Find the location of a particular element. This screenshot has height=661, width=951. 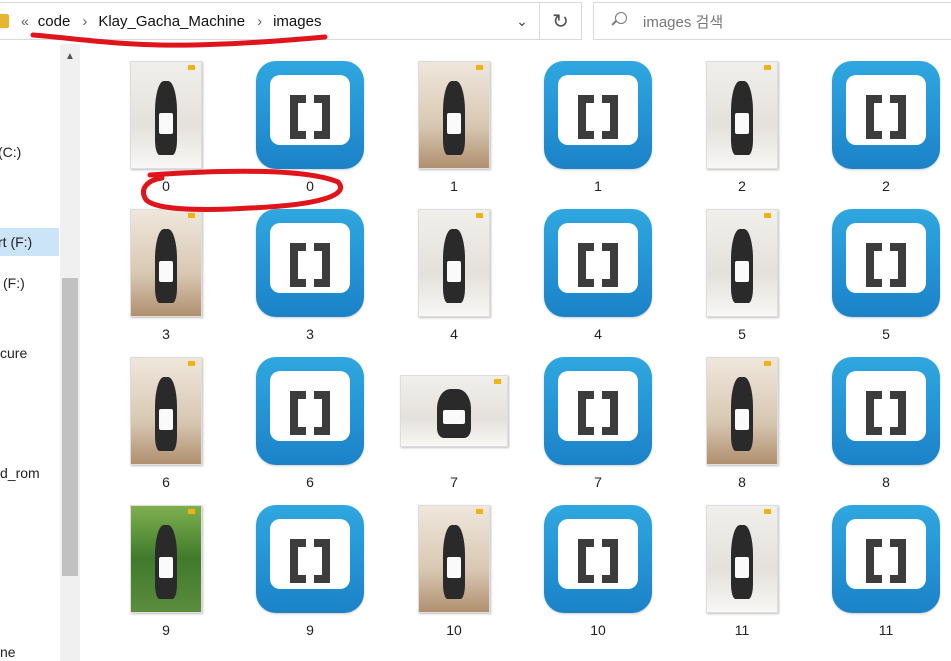

image-file-item: 9 is located at coordinates (166, 570).